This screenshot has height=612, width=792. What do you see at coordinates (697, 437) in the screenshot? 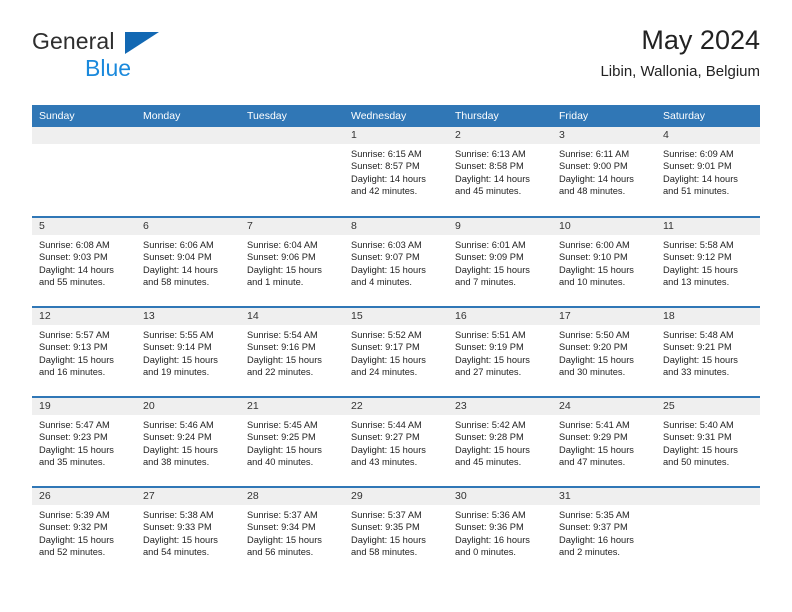
I see `sunset-text: Sunset: 9:31 PM` at bounding box center [697, 437].